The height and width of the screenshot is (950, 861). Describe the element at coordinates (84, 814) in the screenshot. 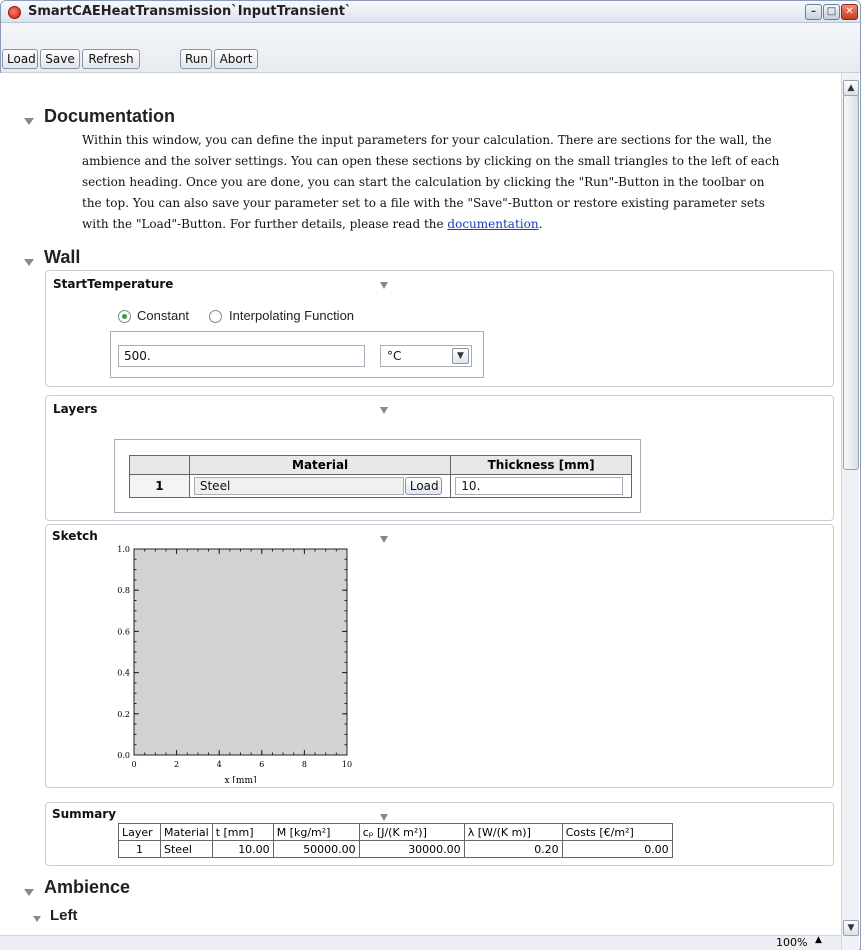

I see `summary-title: Summary` at that location.